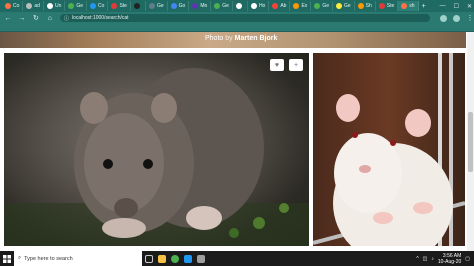 This screenshot has width=474, height=266. I want to click on task-view-icon, so click(148, 258).